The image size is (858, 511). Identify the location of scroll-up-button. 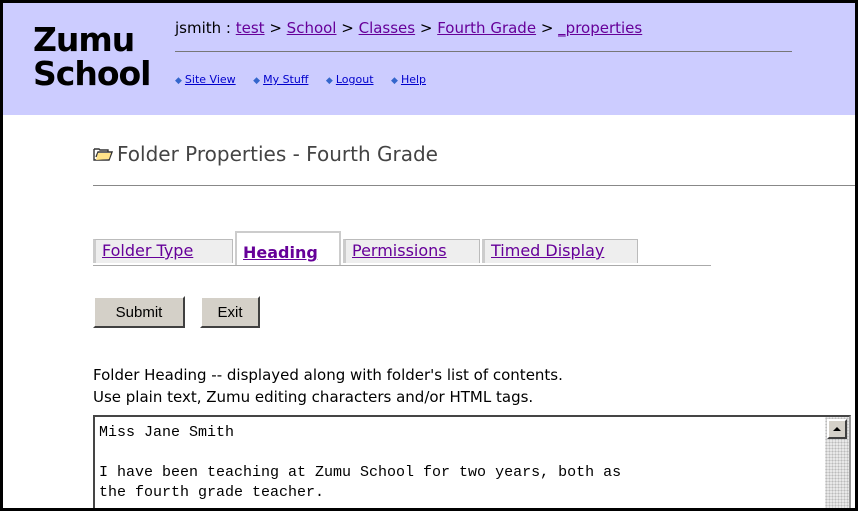
(837, 429).